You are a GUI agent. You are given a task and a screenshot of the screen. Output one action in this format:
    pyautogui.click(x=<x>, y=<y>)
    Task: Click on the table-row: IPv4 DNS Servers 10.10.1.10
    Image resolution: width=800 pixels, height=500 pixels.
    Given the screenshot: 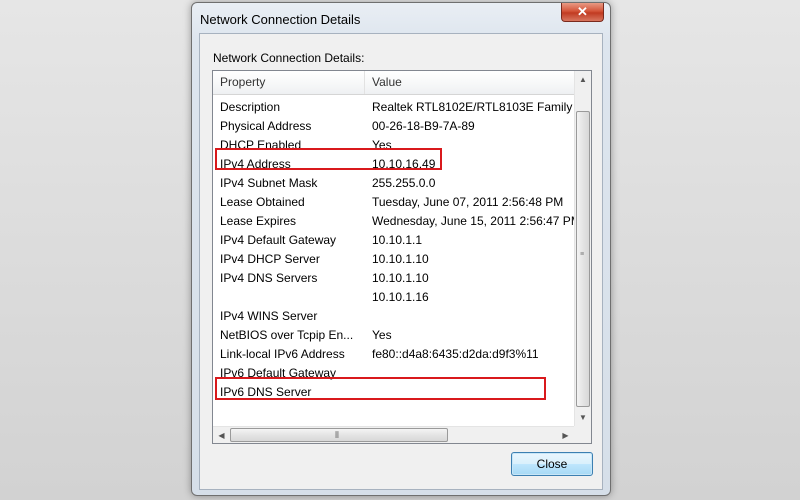 What is the action you would take?
    pyautogui.click(x=393, y=278)
    